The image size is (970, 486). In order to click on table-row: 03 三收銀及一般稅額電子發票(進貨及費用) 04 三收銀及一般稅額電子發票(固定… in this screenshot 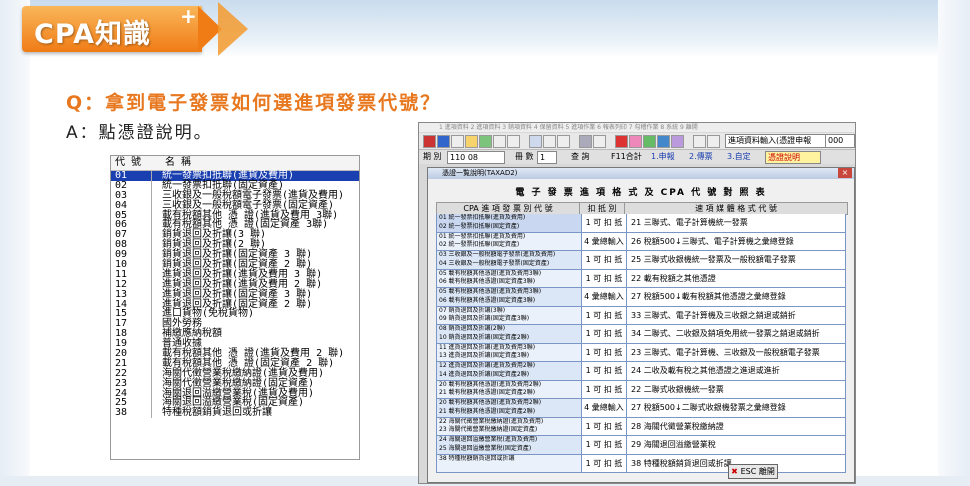, I will do `click(641, 260)`.